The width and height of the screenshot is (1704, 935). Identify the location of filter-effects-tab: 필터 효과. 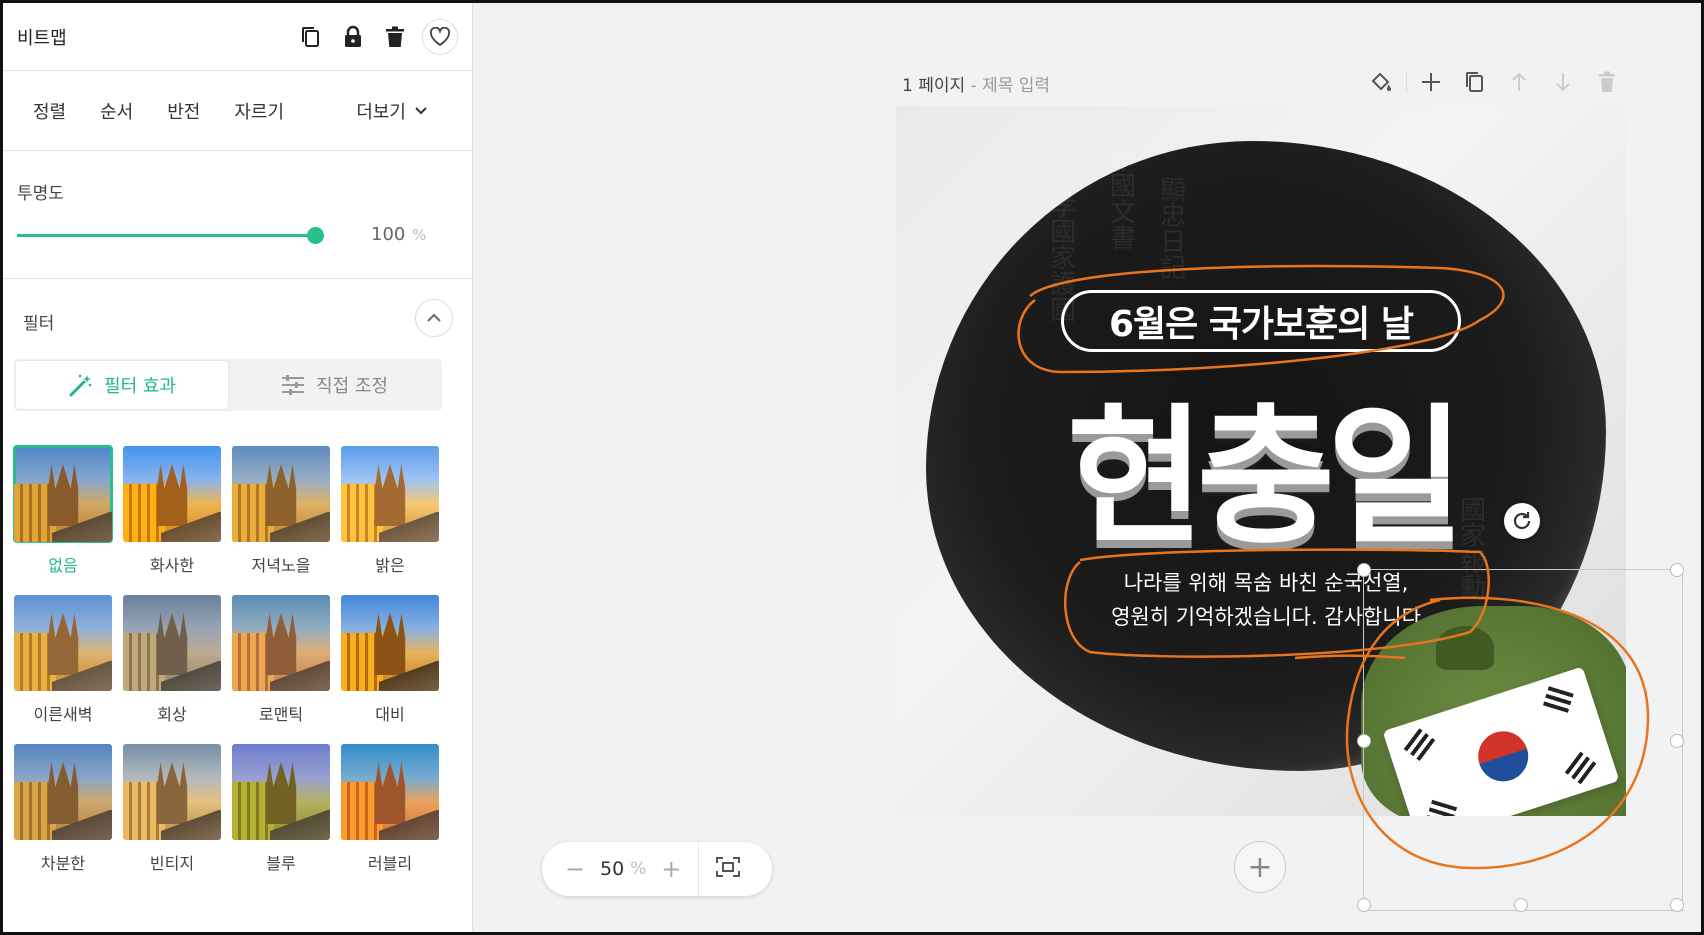
(122, 385).